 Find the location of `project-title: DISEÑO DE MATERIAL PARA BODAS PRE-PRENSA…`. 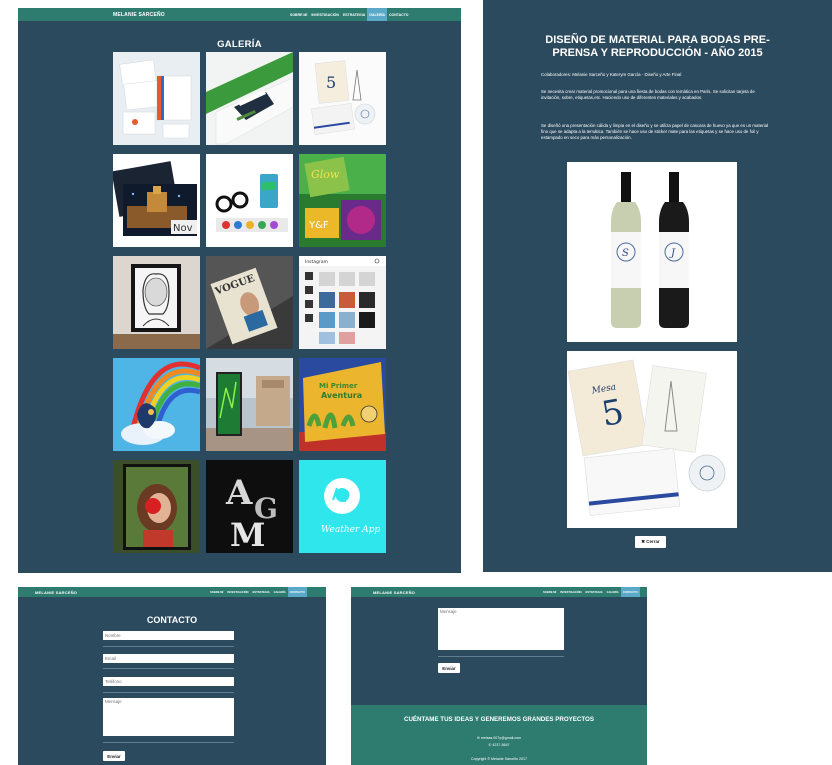

project-title: DISEÑO DE MATERIAL PARA BODAS PRE-PRENSA… is located at coordinates (657, 46).